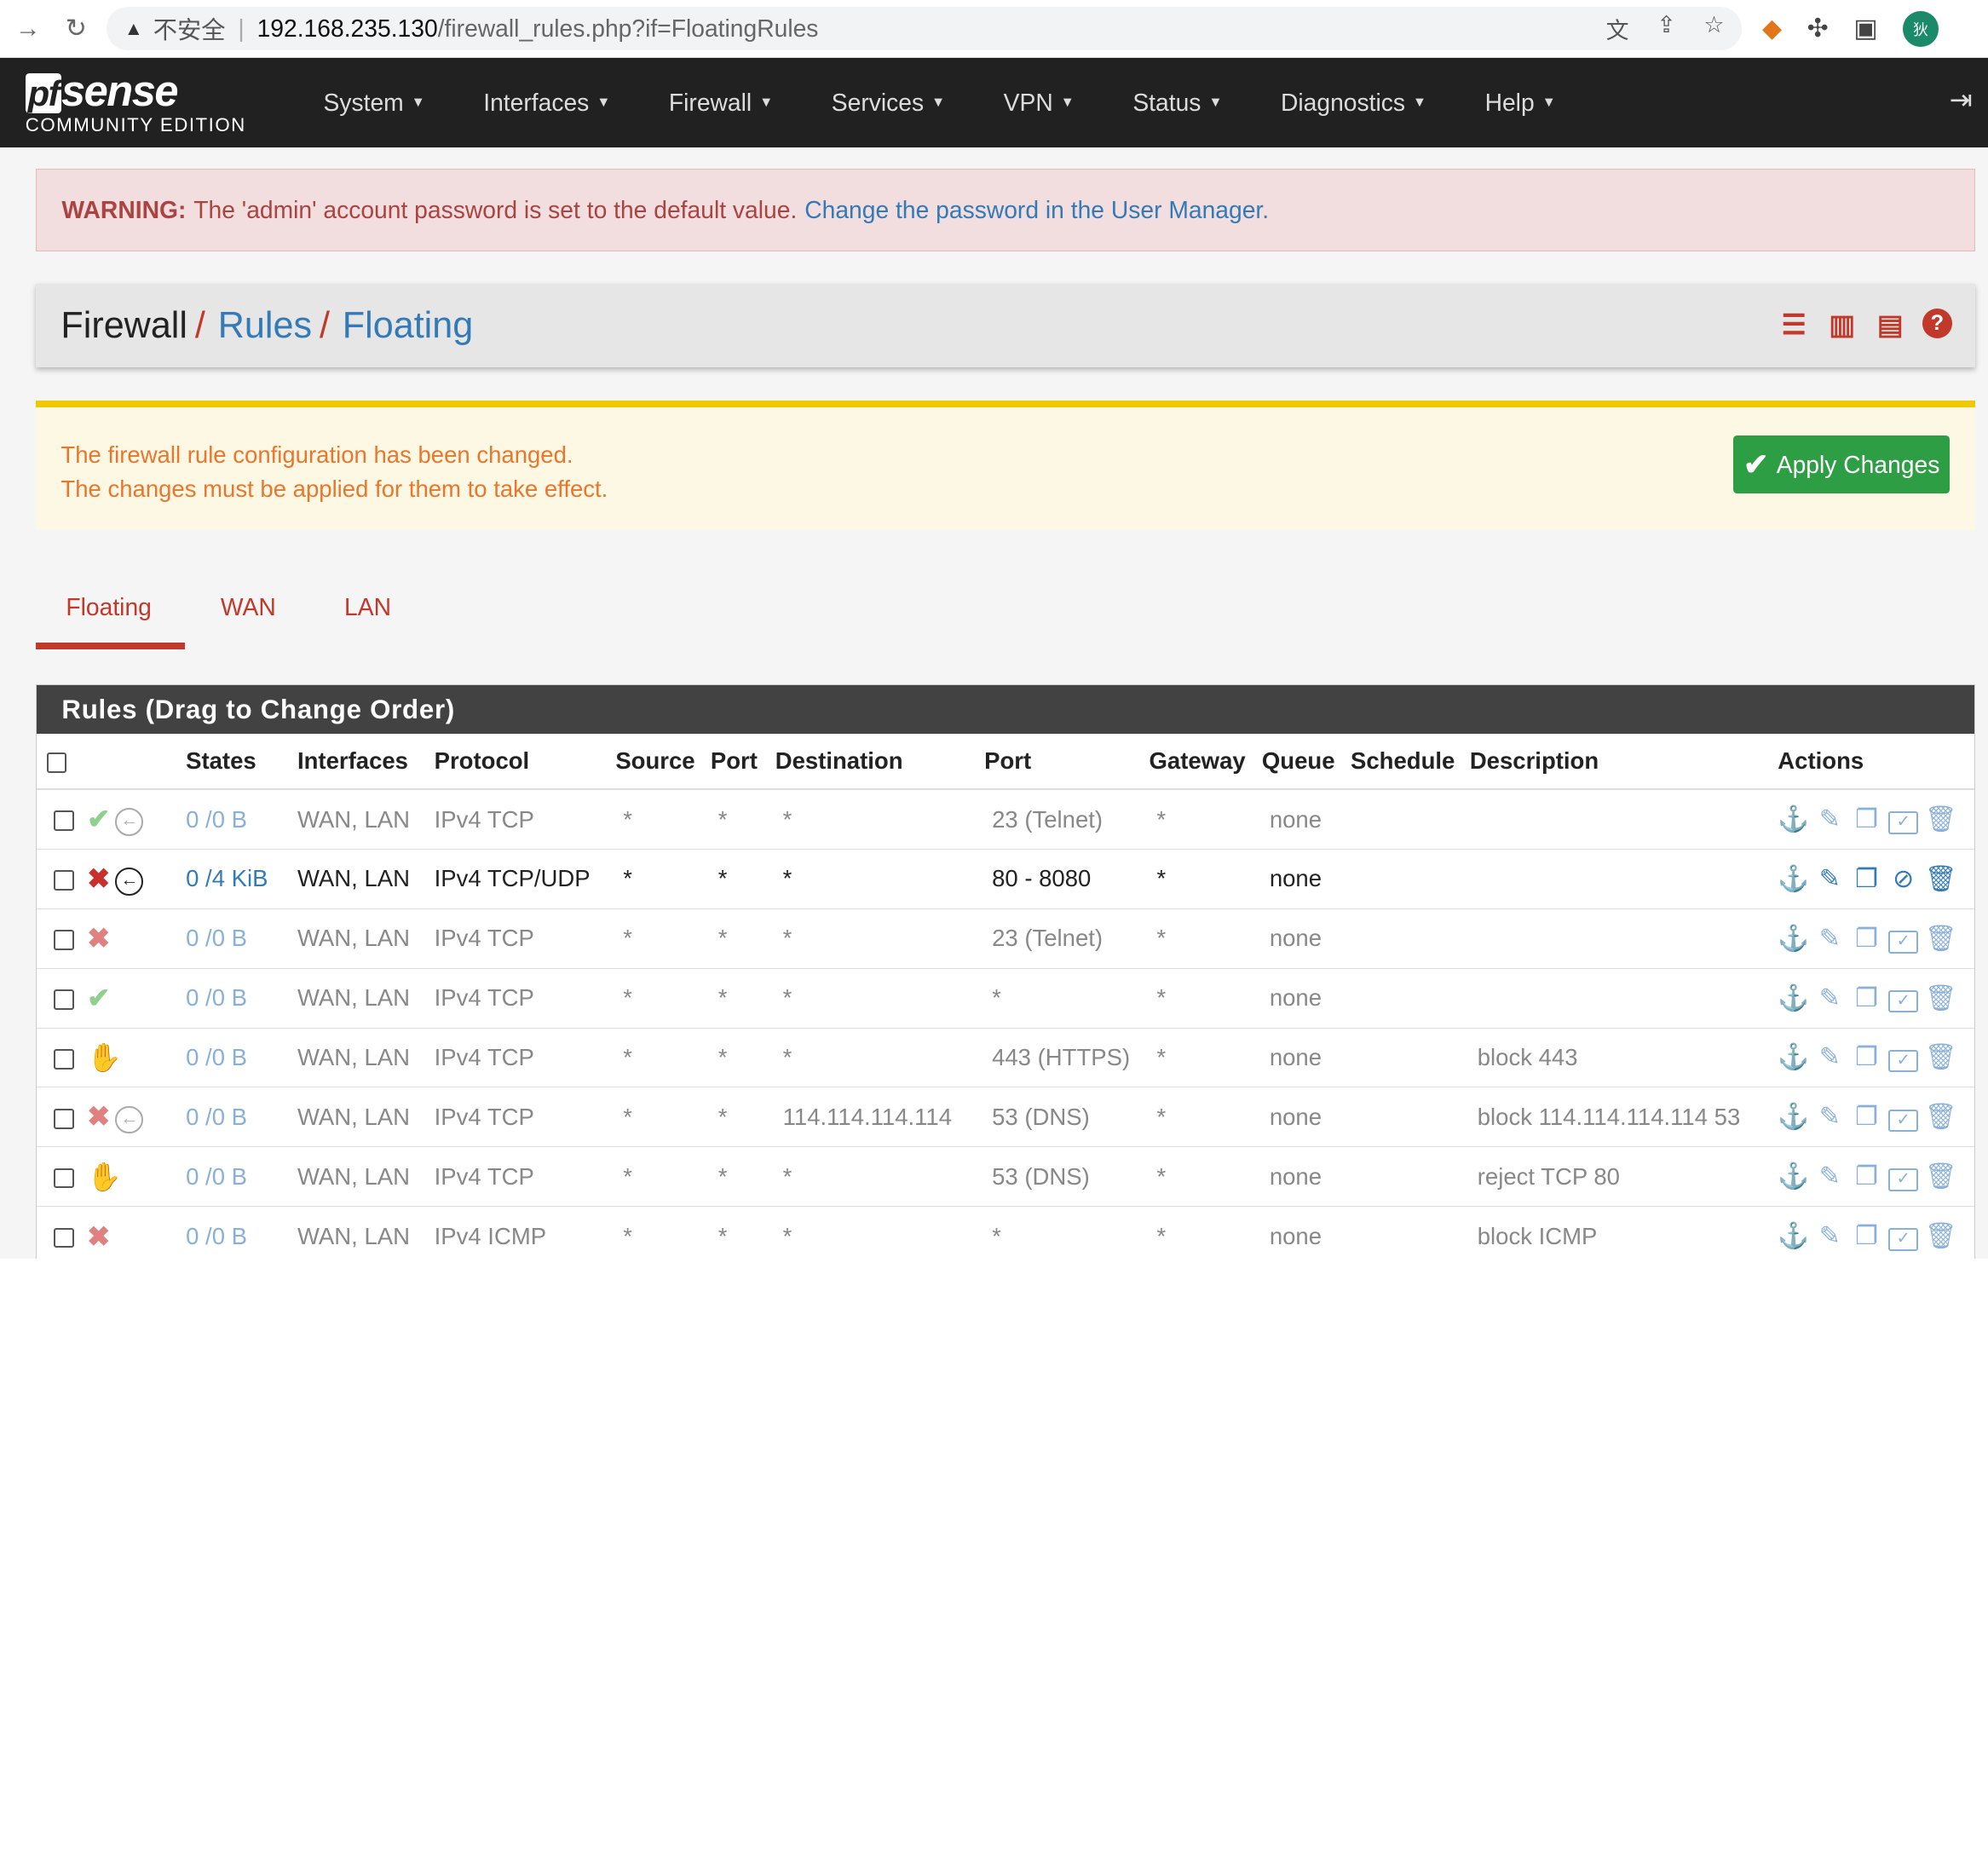 This screenshot has height=1874, width=1988. What do you see at coordinates (1520, 103) in the screenshot?
I see `menu-help: Help ▼` at bounding box center [1520, 103].